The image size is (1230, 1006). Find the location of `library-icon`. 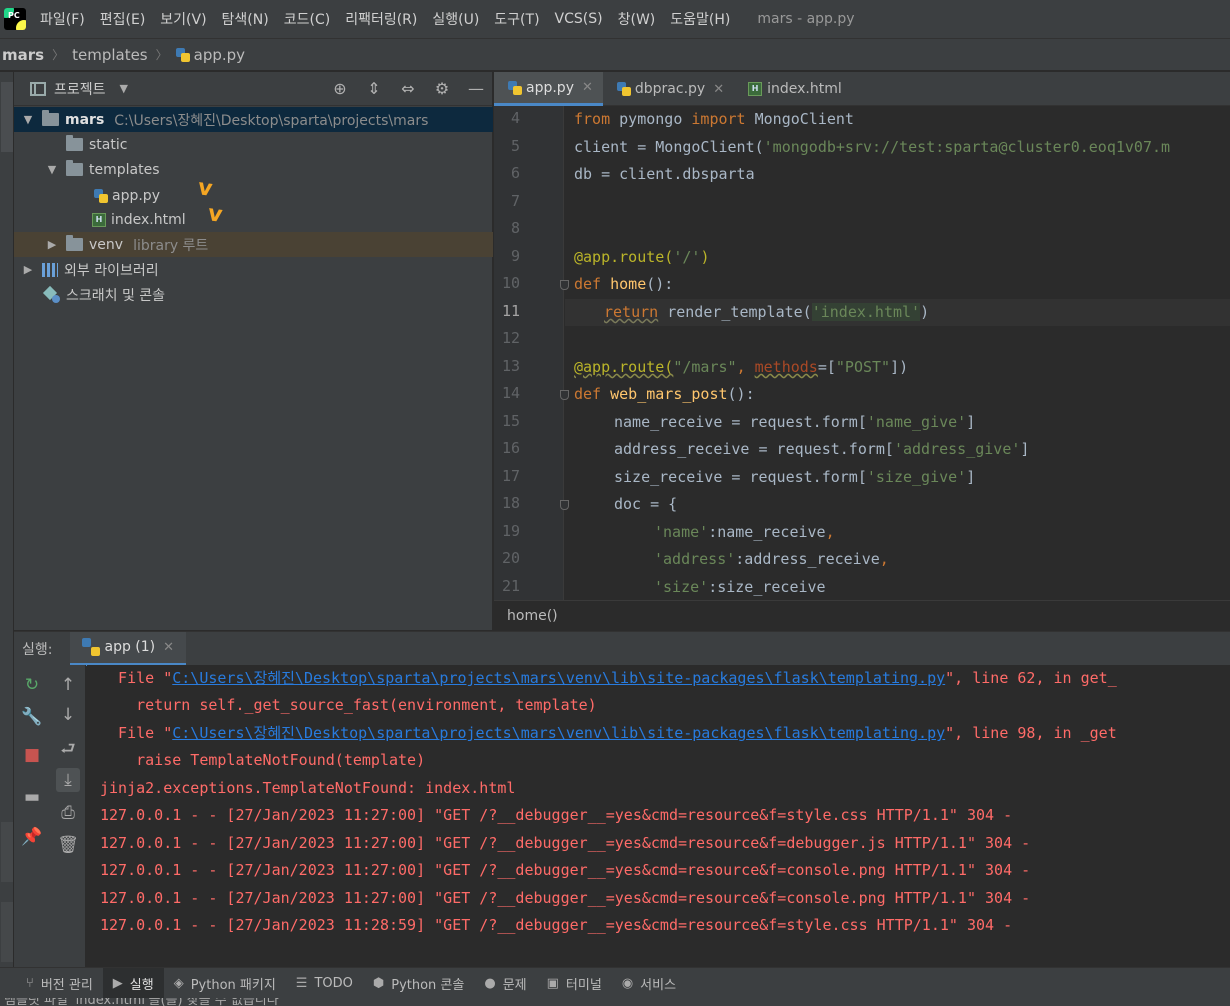

library-icon is located at coordinates (50, 269).